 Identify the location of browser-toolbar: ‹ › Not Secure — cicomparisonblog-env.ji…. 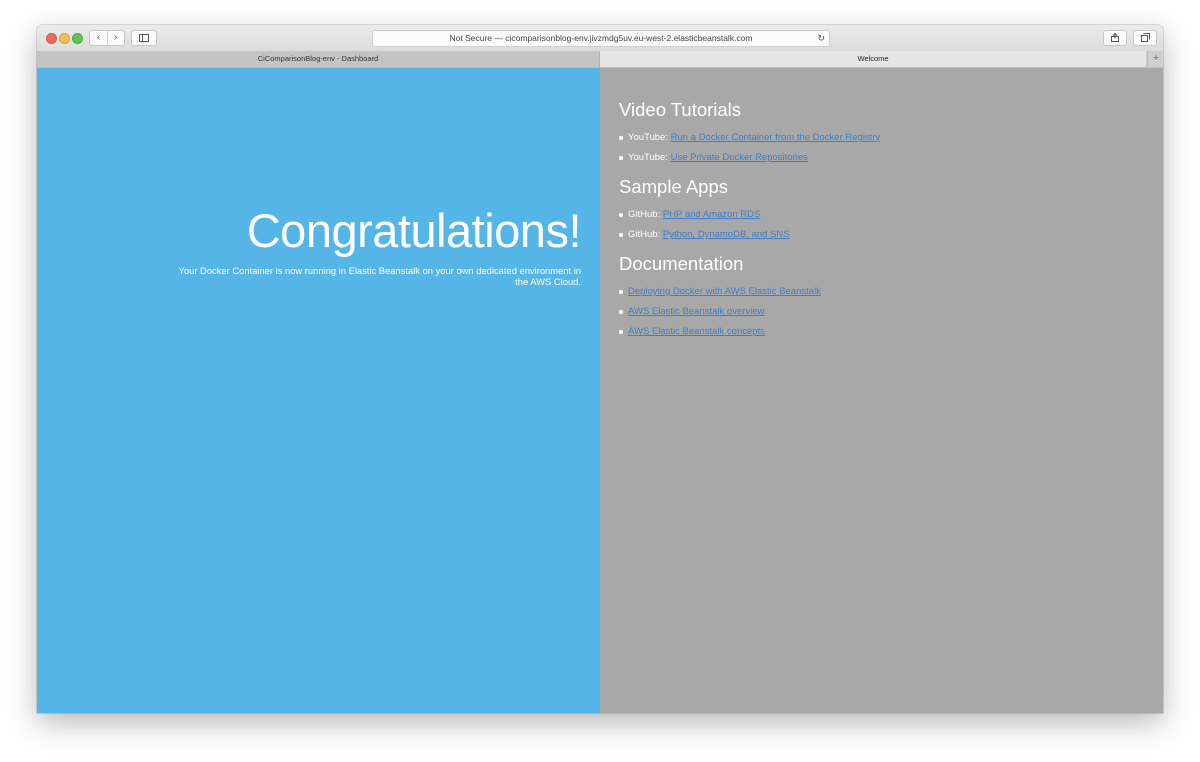
(600, 38).